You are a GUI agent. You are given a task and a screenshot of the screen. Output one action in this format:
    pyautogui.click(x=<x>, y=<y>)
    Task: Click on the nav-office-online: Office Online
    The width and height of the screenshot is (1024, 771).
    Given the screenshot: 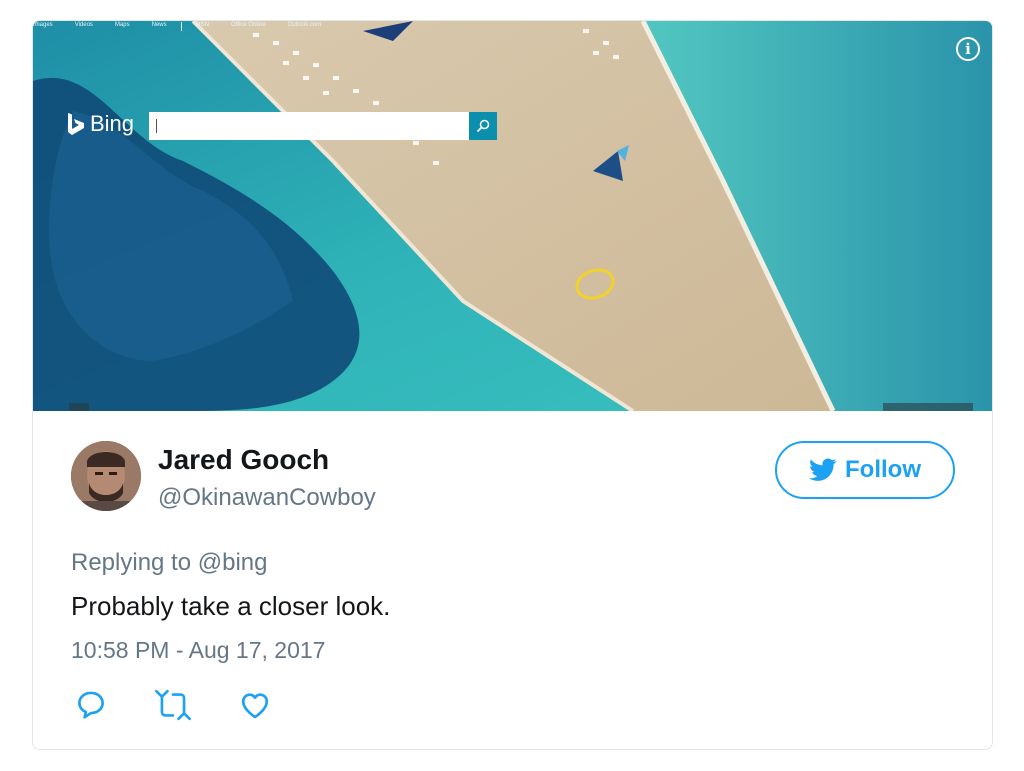 What is the action you would take?
    pyautogui.click(x=248, y=28)
    